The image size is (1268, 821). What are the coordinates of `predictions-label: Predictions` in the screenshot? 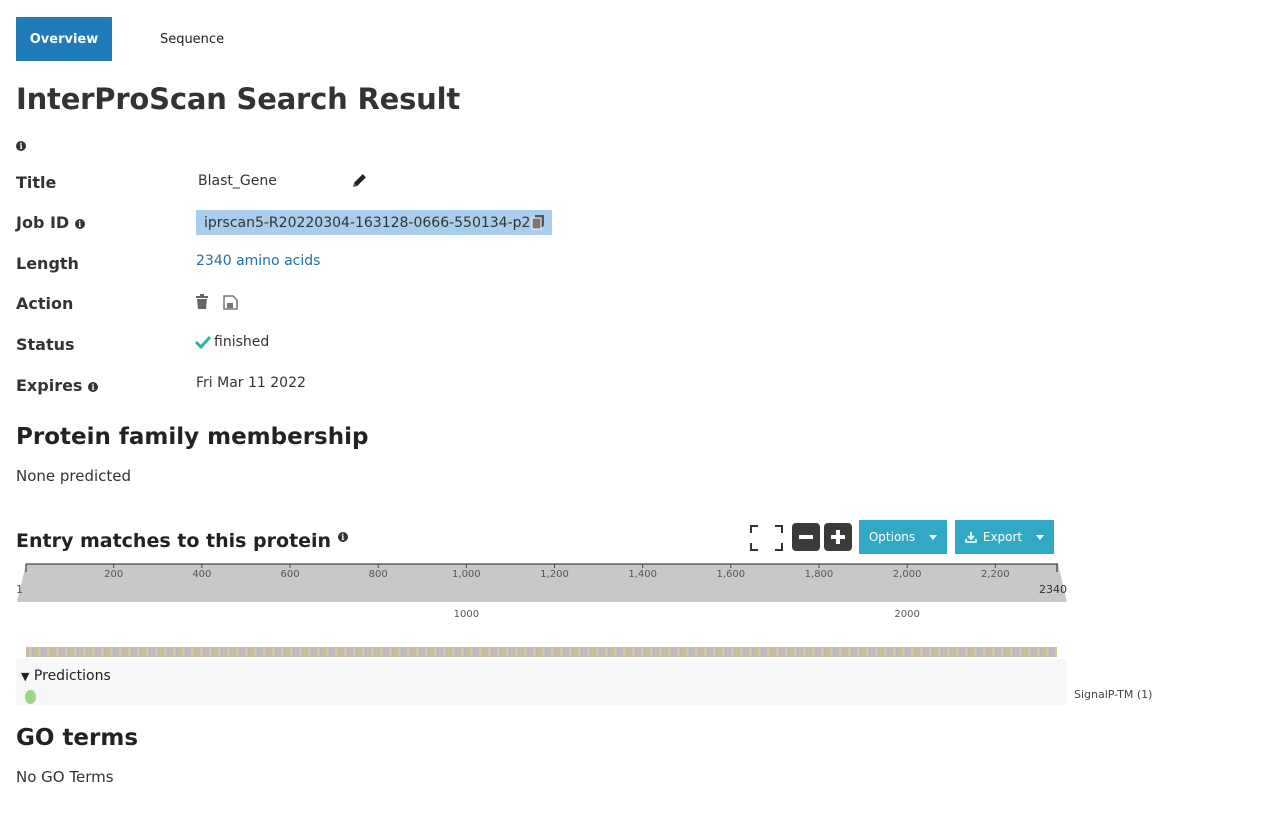 It's located at (72, 676).